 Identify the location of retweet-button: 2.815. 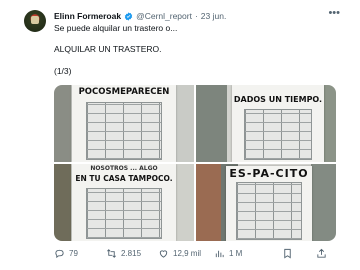
(123, 253).